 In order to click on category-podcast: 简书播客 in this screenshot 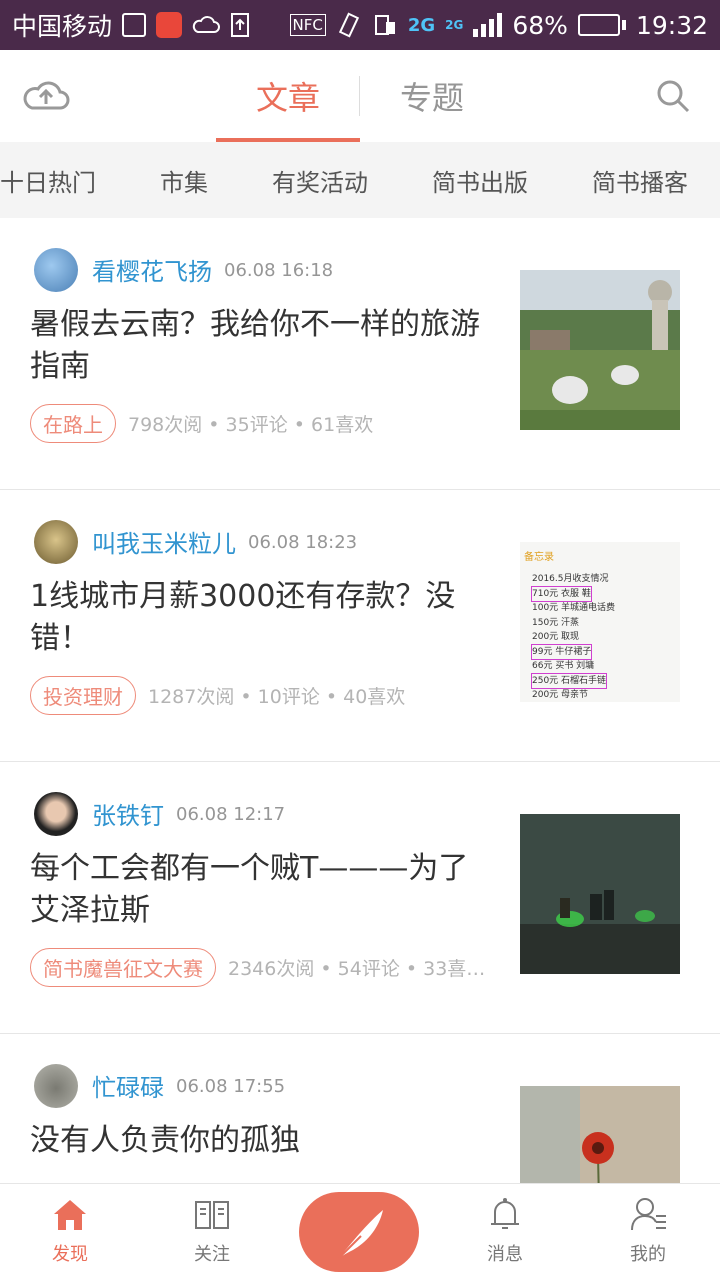, I will do `click(640, 180)`.